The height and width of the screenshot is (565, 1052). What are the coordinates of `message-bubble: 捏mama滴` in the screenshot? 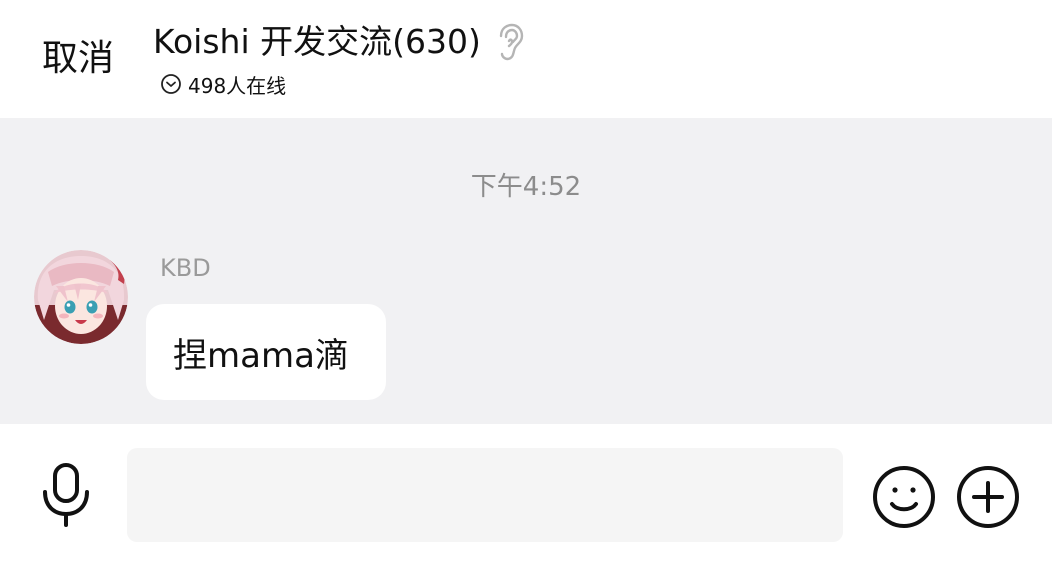 It's located at (266, 352).